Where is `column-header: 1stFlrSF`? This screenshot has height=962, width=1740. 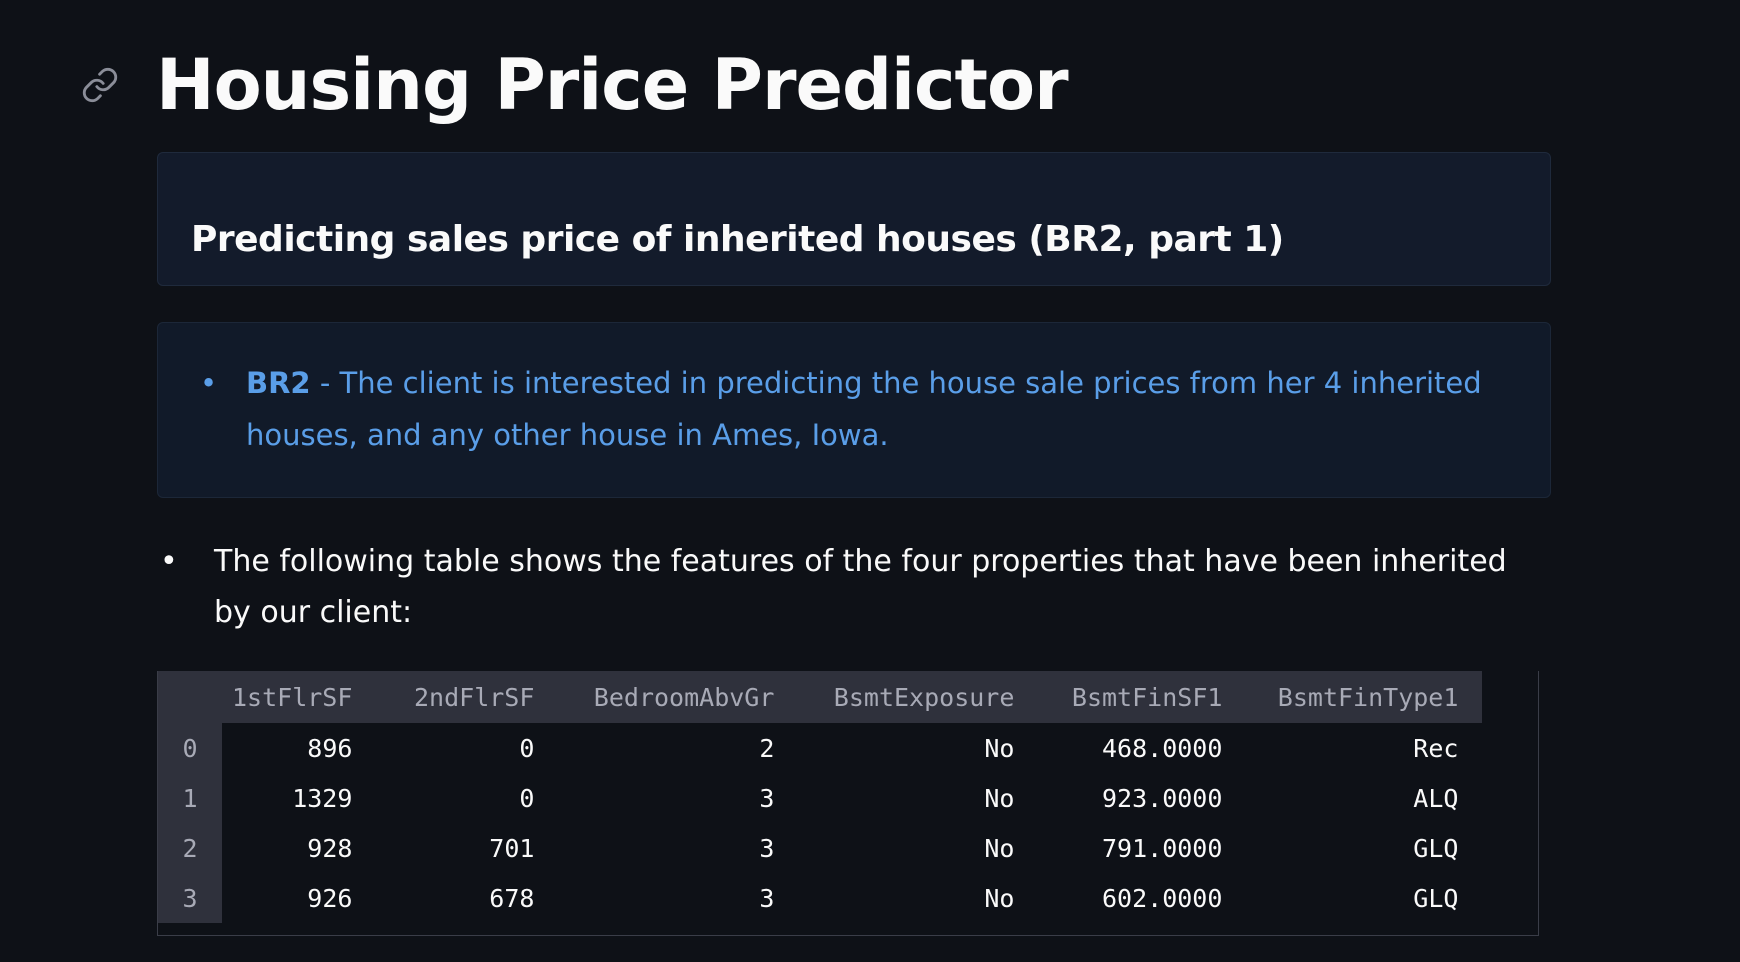
column-header: 1stFlrSF is located at coordinates (299, 697).